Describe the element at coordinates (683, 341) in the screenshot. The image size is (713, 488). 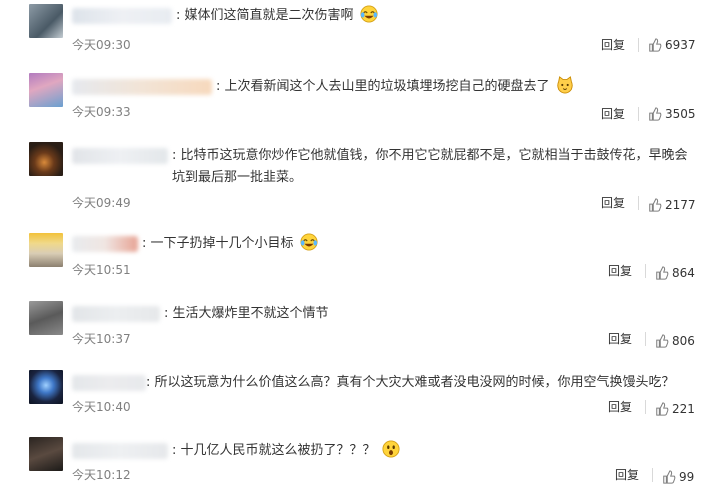
I see `like-count: 806` at that location.